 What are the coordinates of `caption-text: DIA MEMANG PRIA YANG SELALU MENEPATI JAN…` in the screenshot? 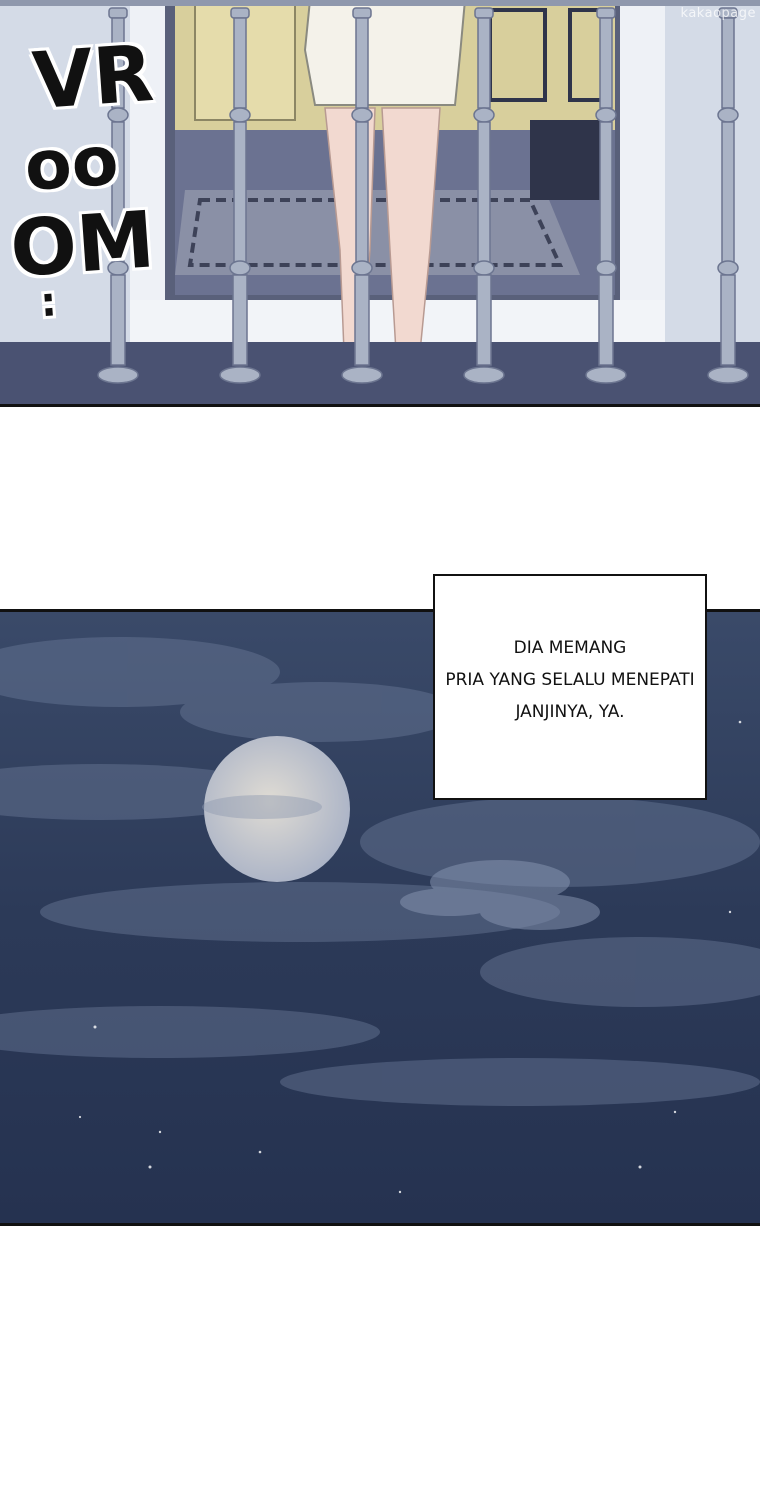 It's located at (569, 680).